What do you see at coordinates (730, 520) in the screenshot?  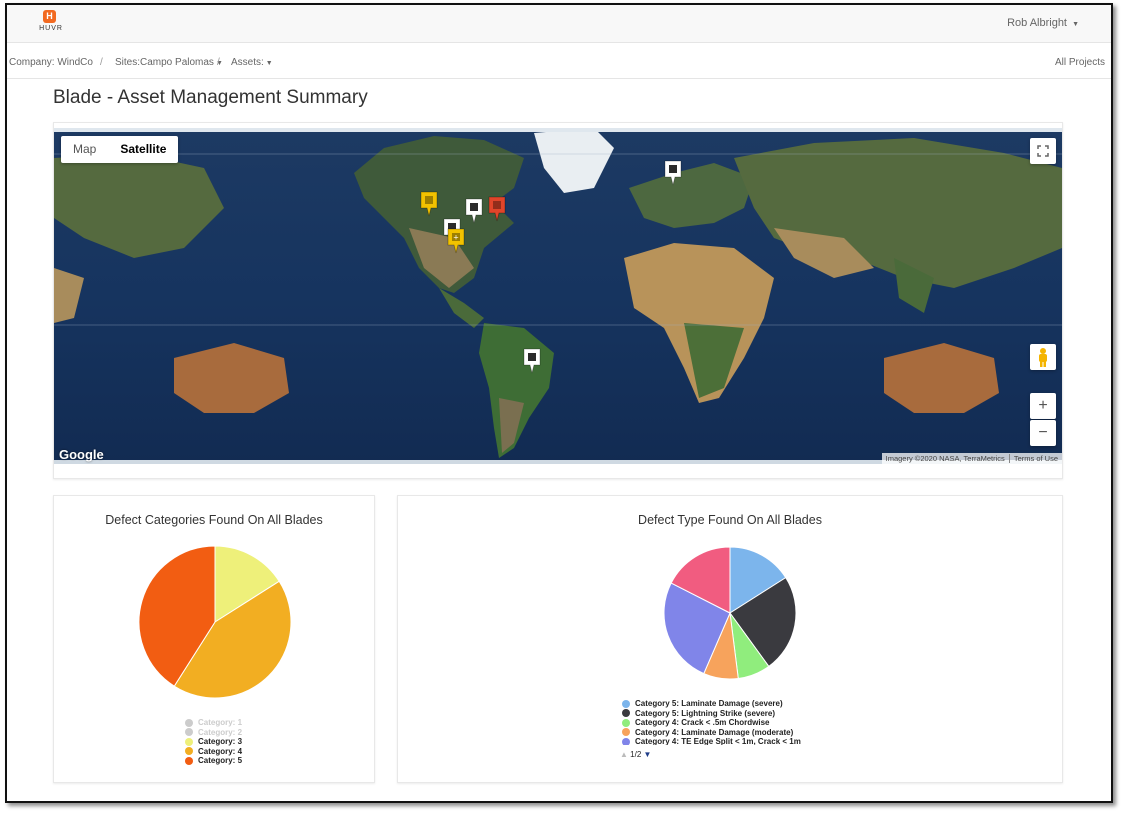 I see `defect-types-title: Defect Type Found On All Blades` at bounding box center [730, 520].